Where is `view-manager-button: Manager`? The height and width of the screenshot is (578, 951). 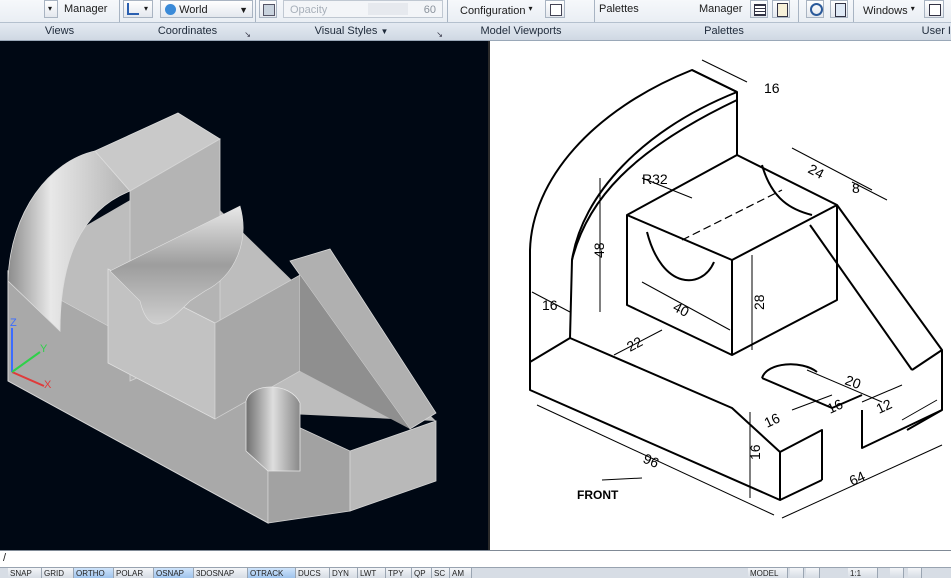
view-manager-button: Manager is located at coordinates (85, 9).